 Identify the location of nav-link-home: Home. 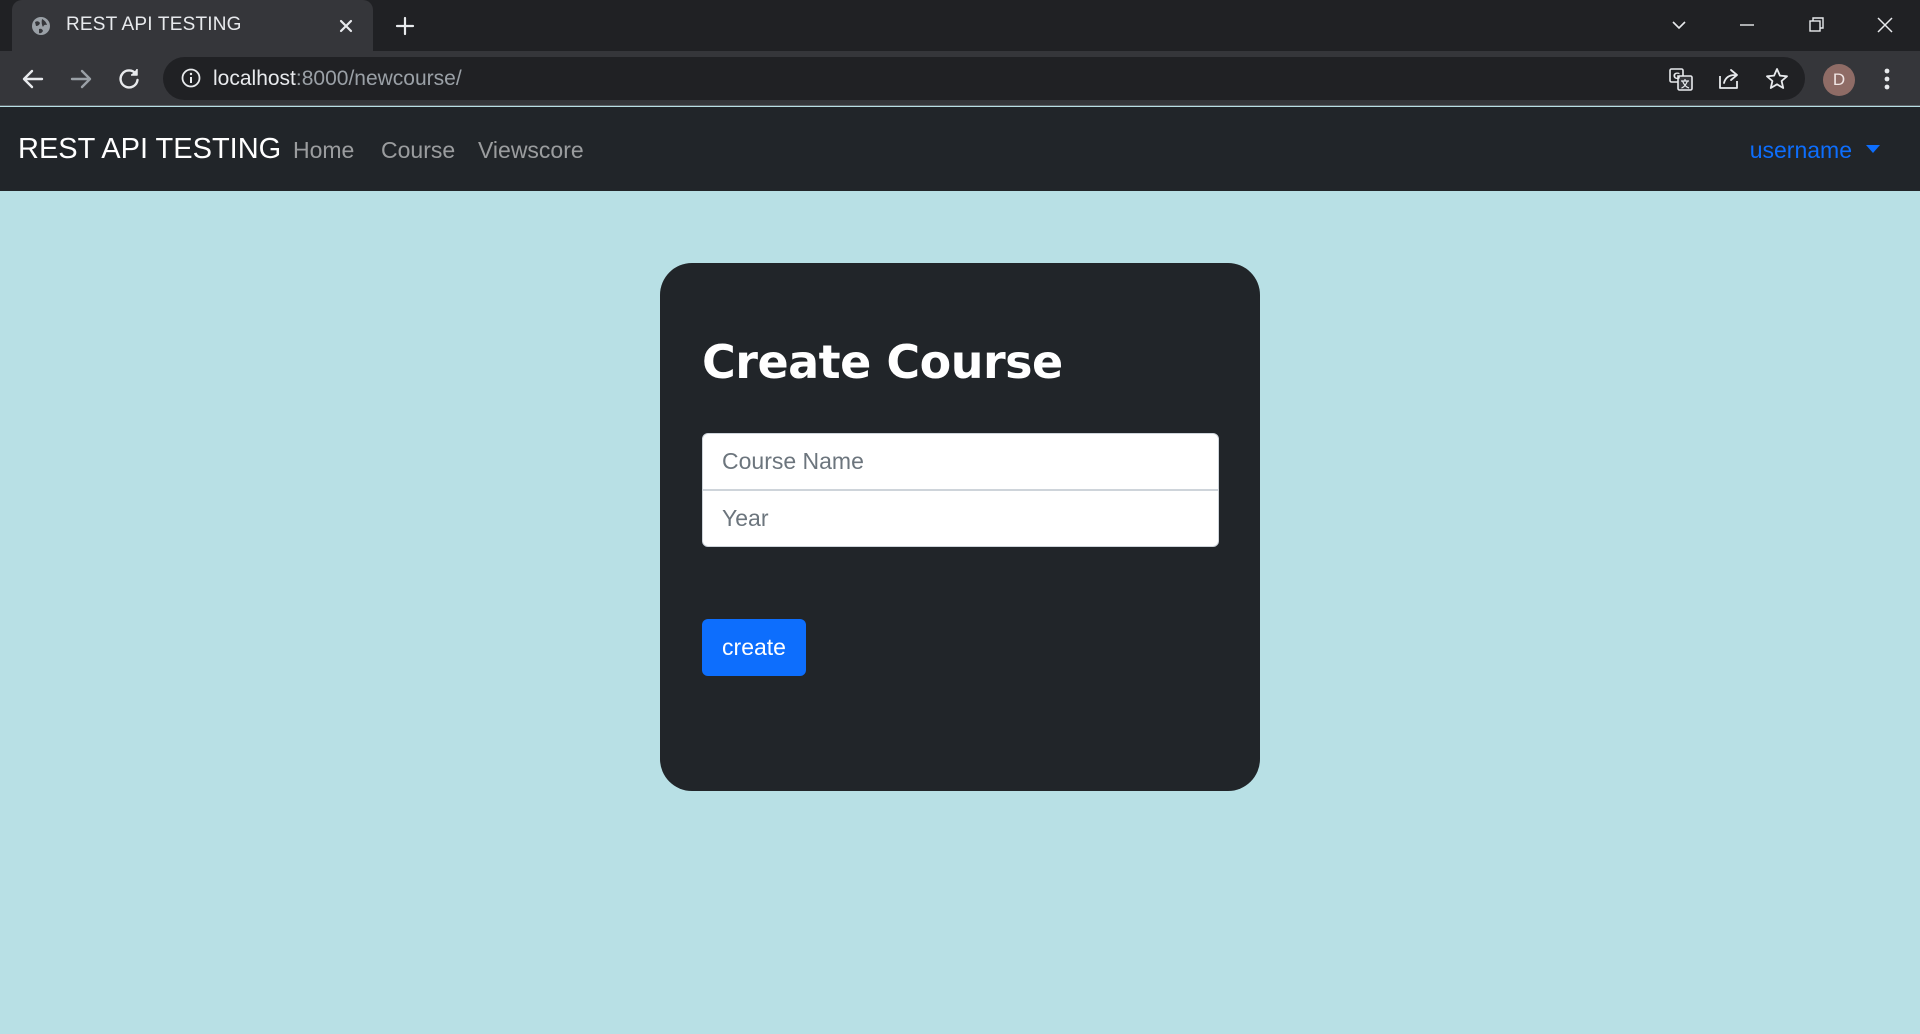
(323, 150).